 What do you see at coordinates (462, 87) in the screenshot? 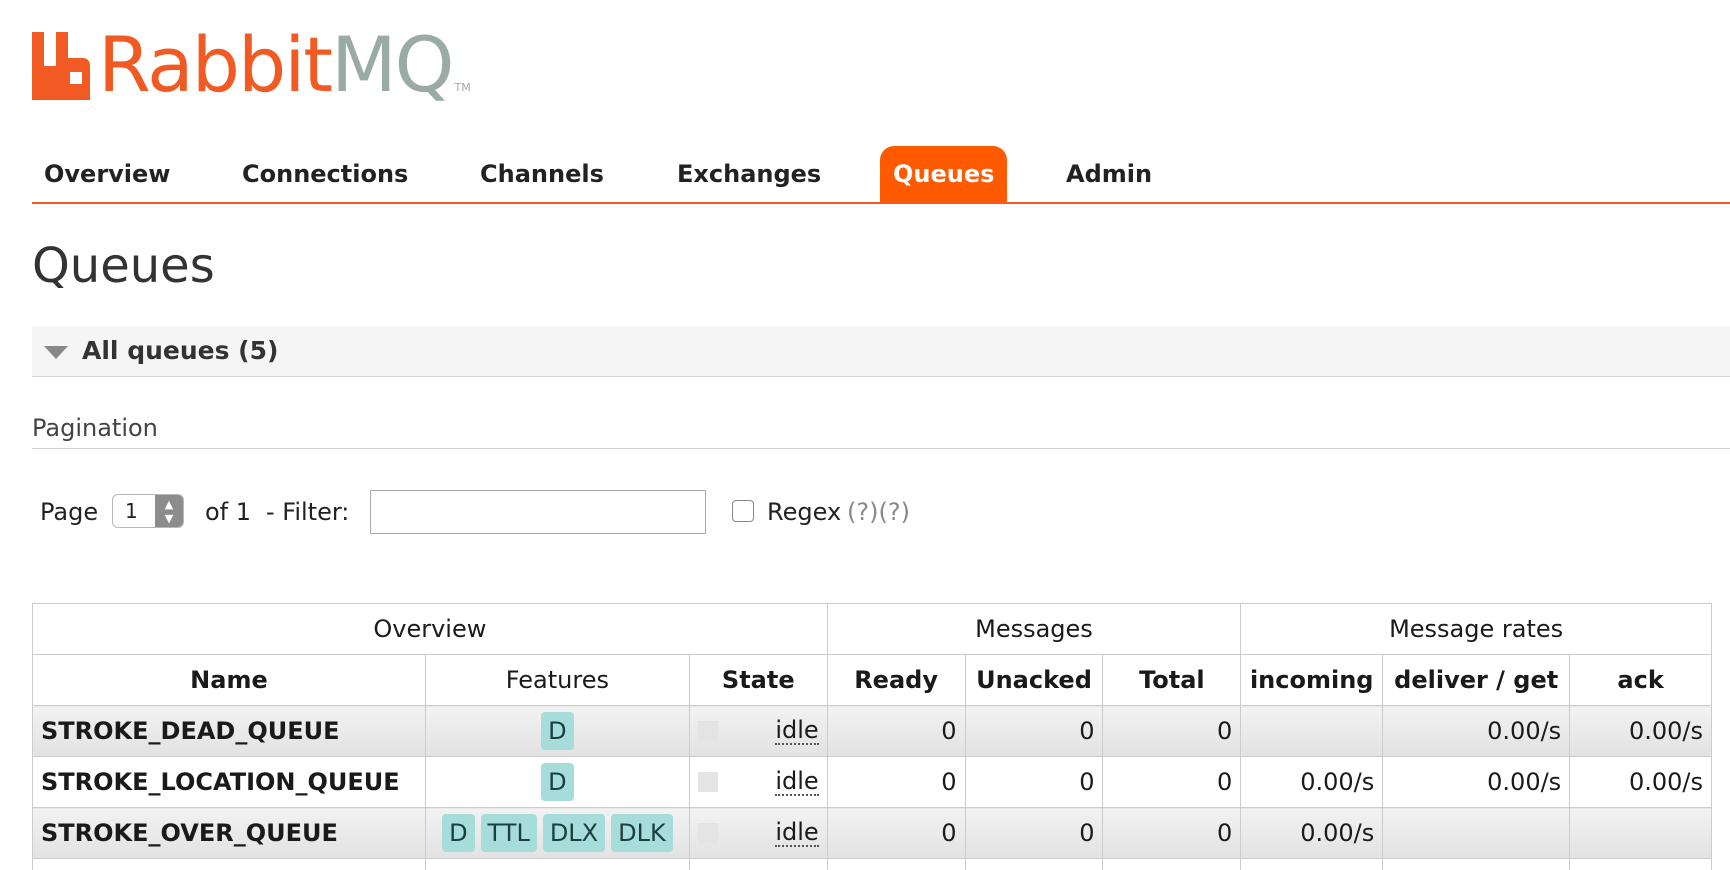
I see `logo-trademark: TM` at bounding box center [462, 87].